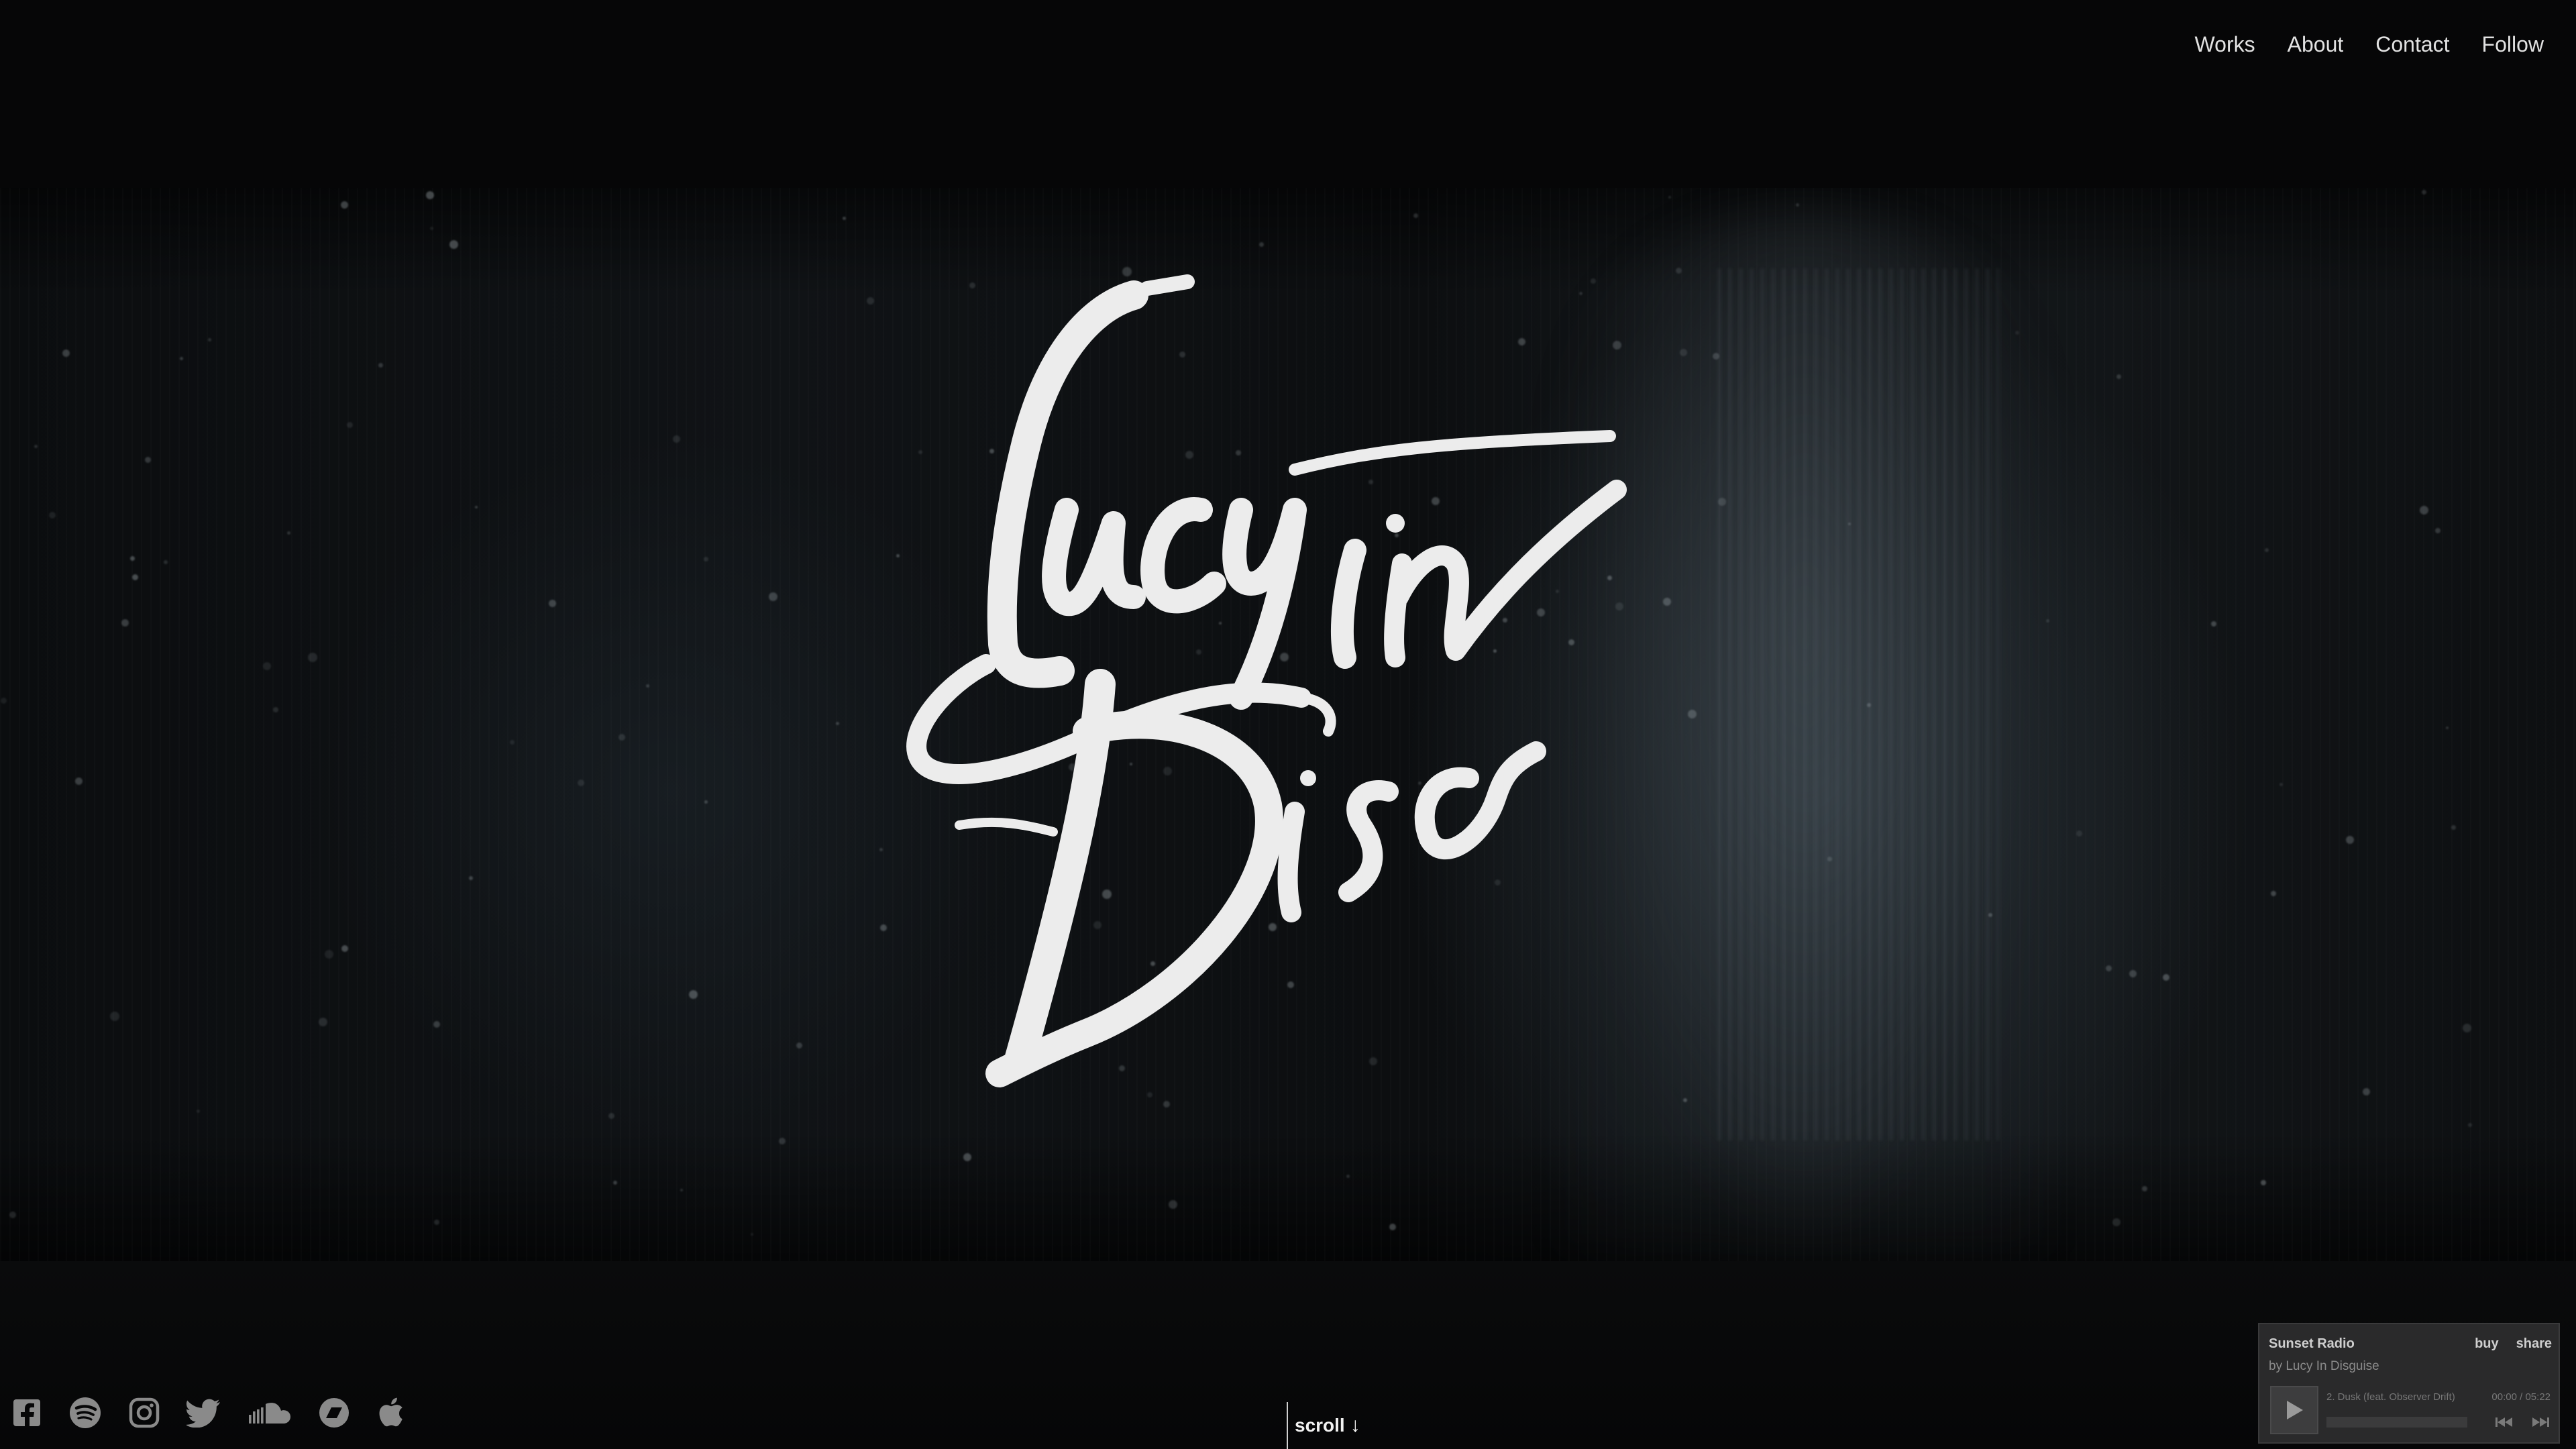  I want to click on share-button: share, so click(2534, 1344).